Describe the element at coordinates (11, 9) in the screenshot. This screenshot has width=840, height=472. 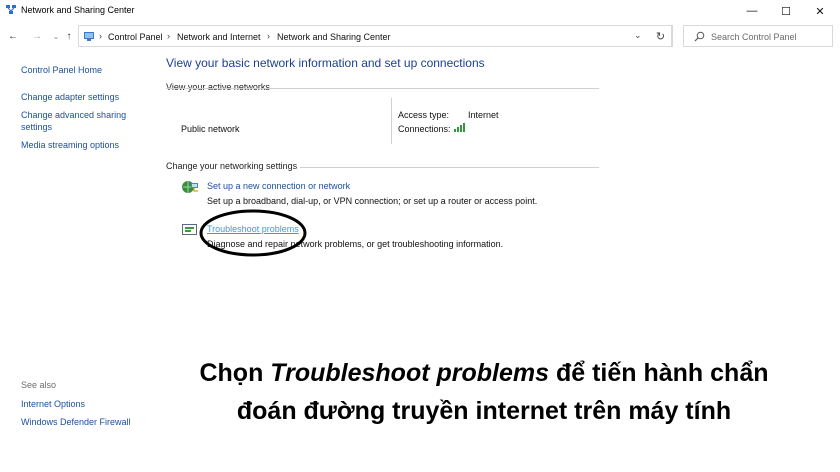
I see `network-center-icon` at that location.